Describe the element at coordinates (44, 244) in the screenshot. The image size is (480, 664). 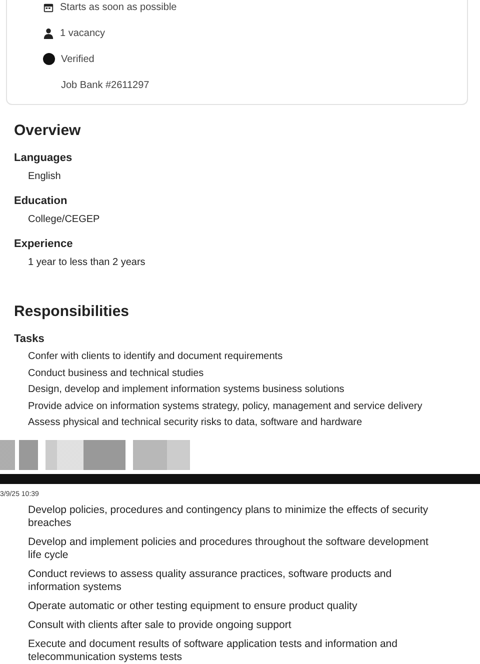
I see `section-label: Experience` at that location.